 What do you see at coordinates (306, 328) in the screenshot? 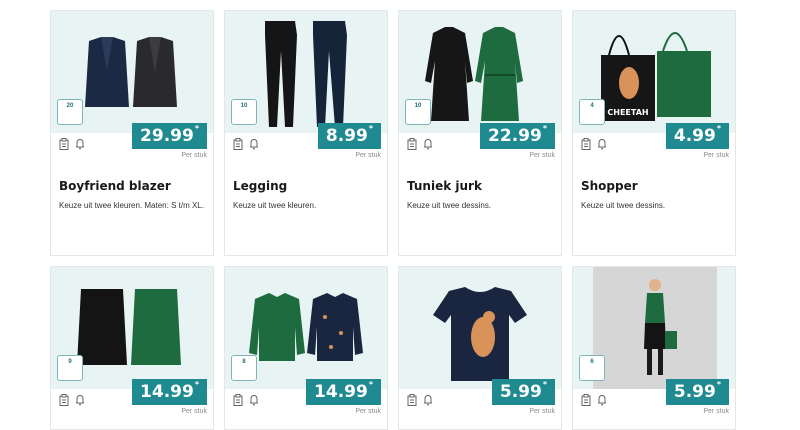
I see `product-image: 8` at bounding box center [306, 328].